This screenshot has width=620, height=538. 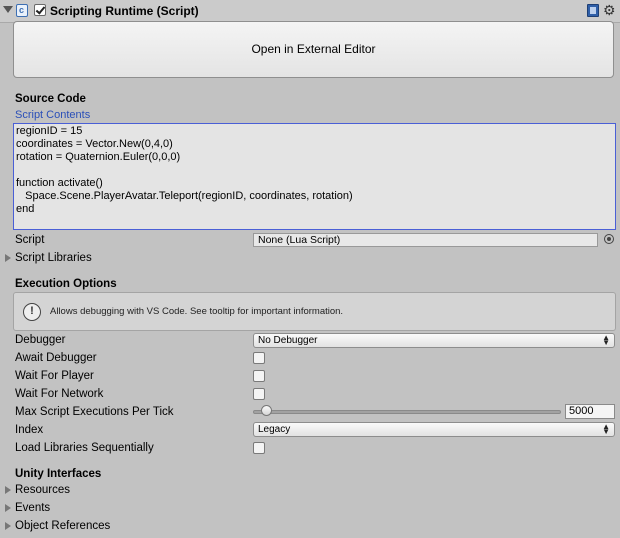 What do you see at coordinates (50, 99) in the screenshot?
I see `source-code-heading: Source Code` at bounding box center [50, 99].